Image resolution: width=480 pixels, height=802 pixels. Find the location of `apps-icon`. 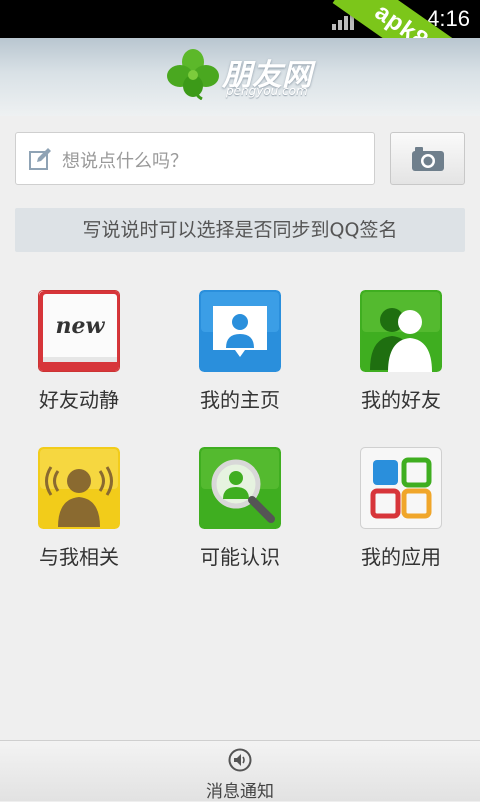

apps-icon is located at coordinates (401, 488).